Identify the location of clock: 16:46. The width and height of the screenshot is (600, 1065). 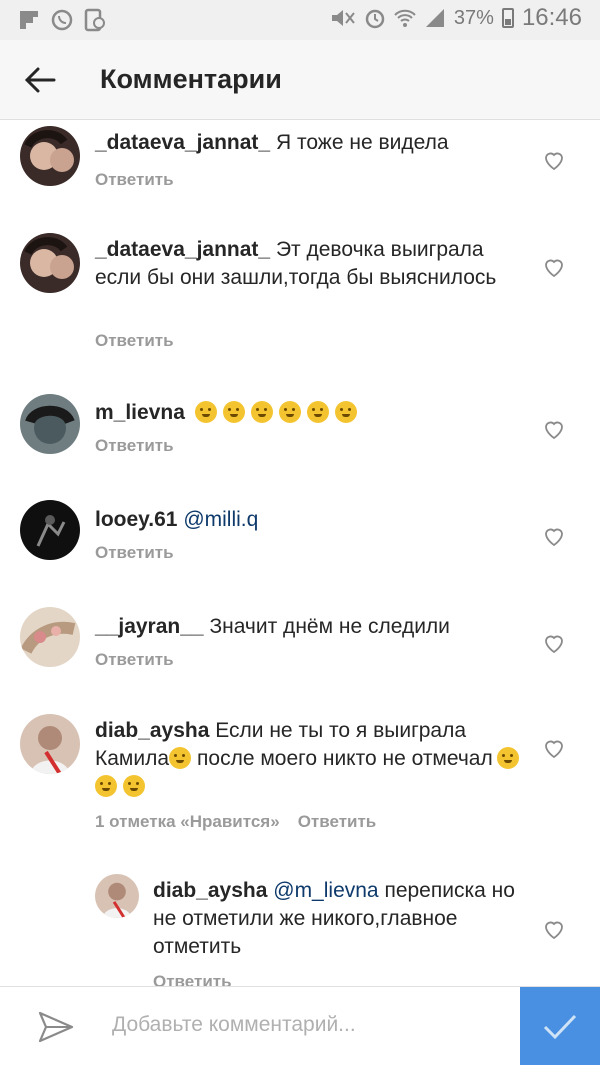
(551, 17).